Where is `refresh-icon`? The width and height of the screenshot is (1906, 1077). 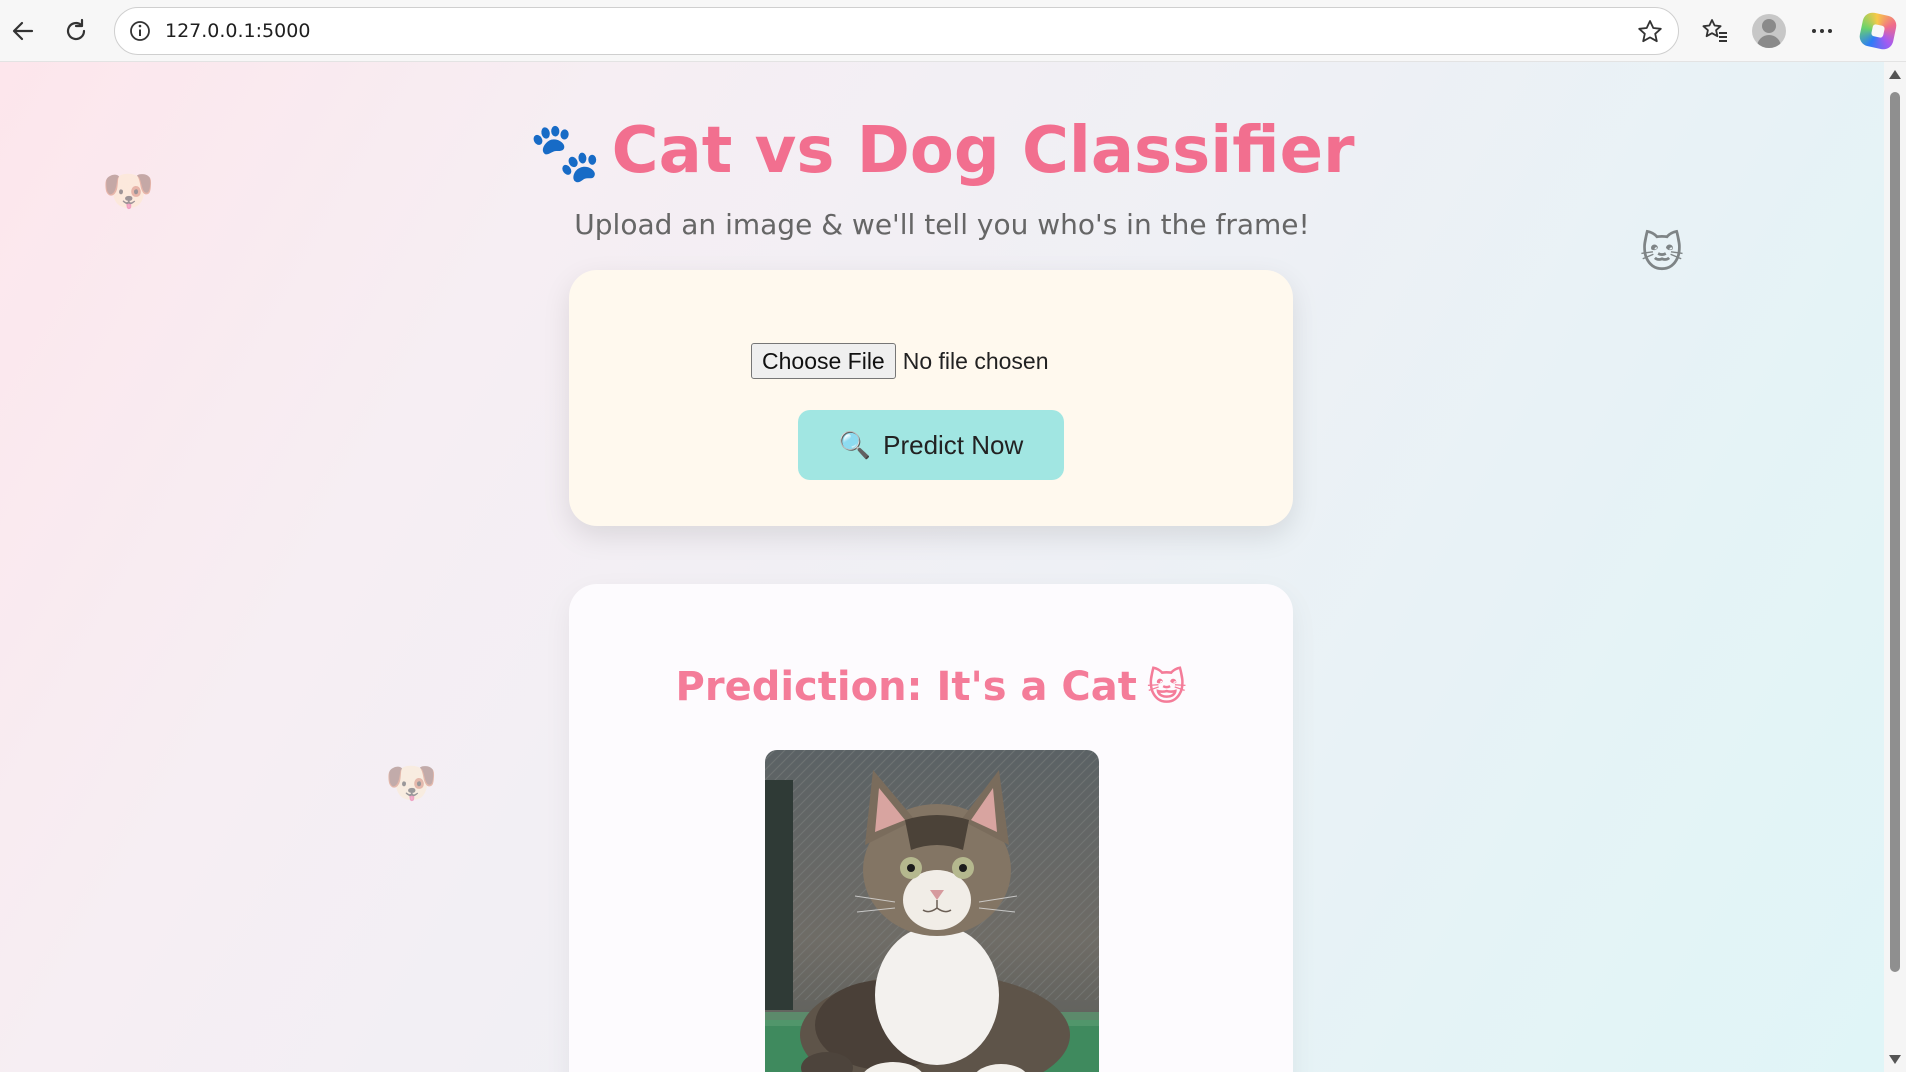
refresh-icon is located at coordinates (76, 31).